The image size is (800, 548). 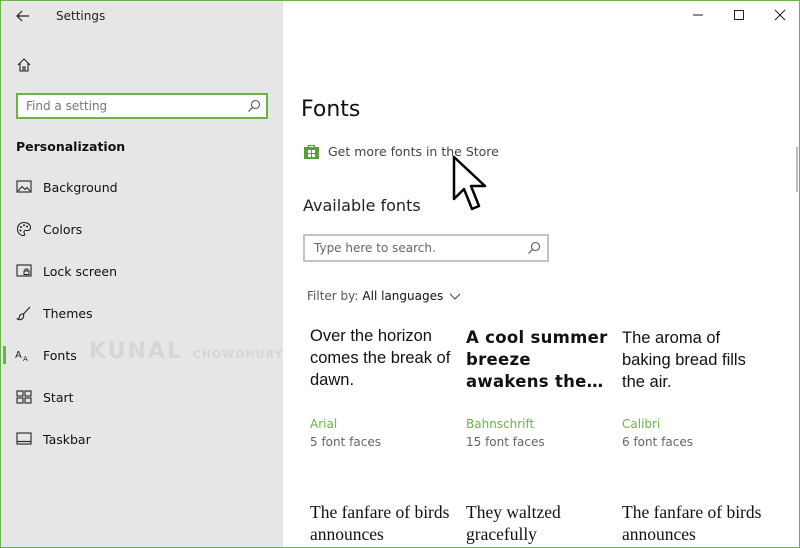 I want to click on maximize-button, so click(x=739, y=15).